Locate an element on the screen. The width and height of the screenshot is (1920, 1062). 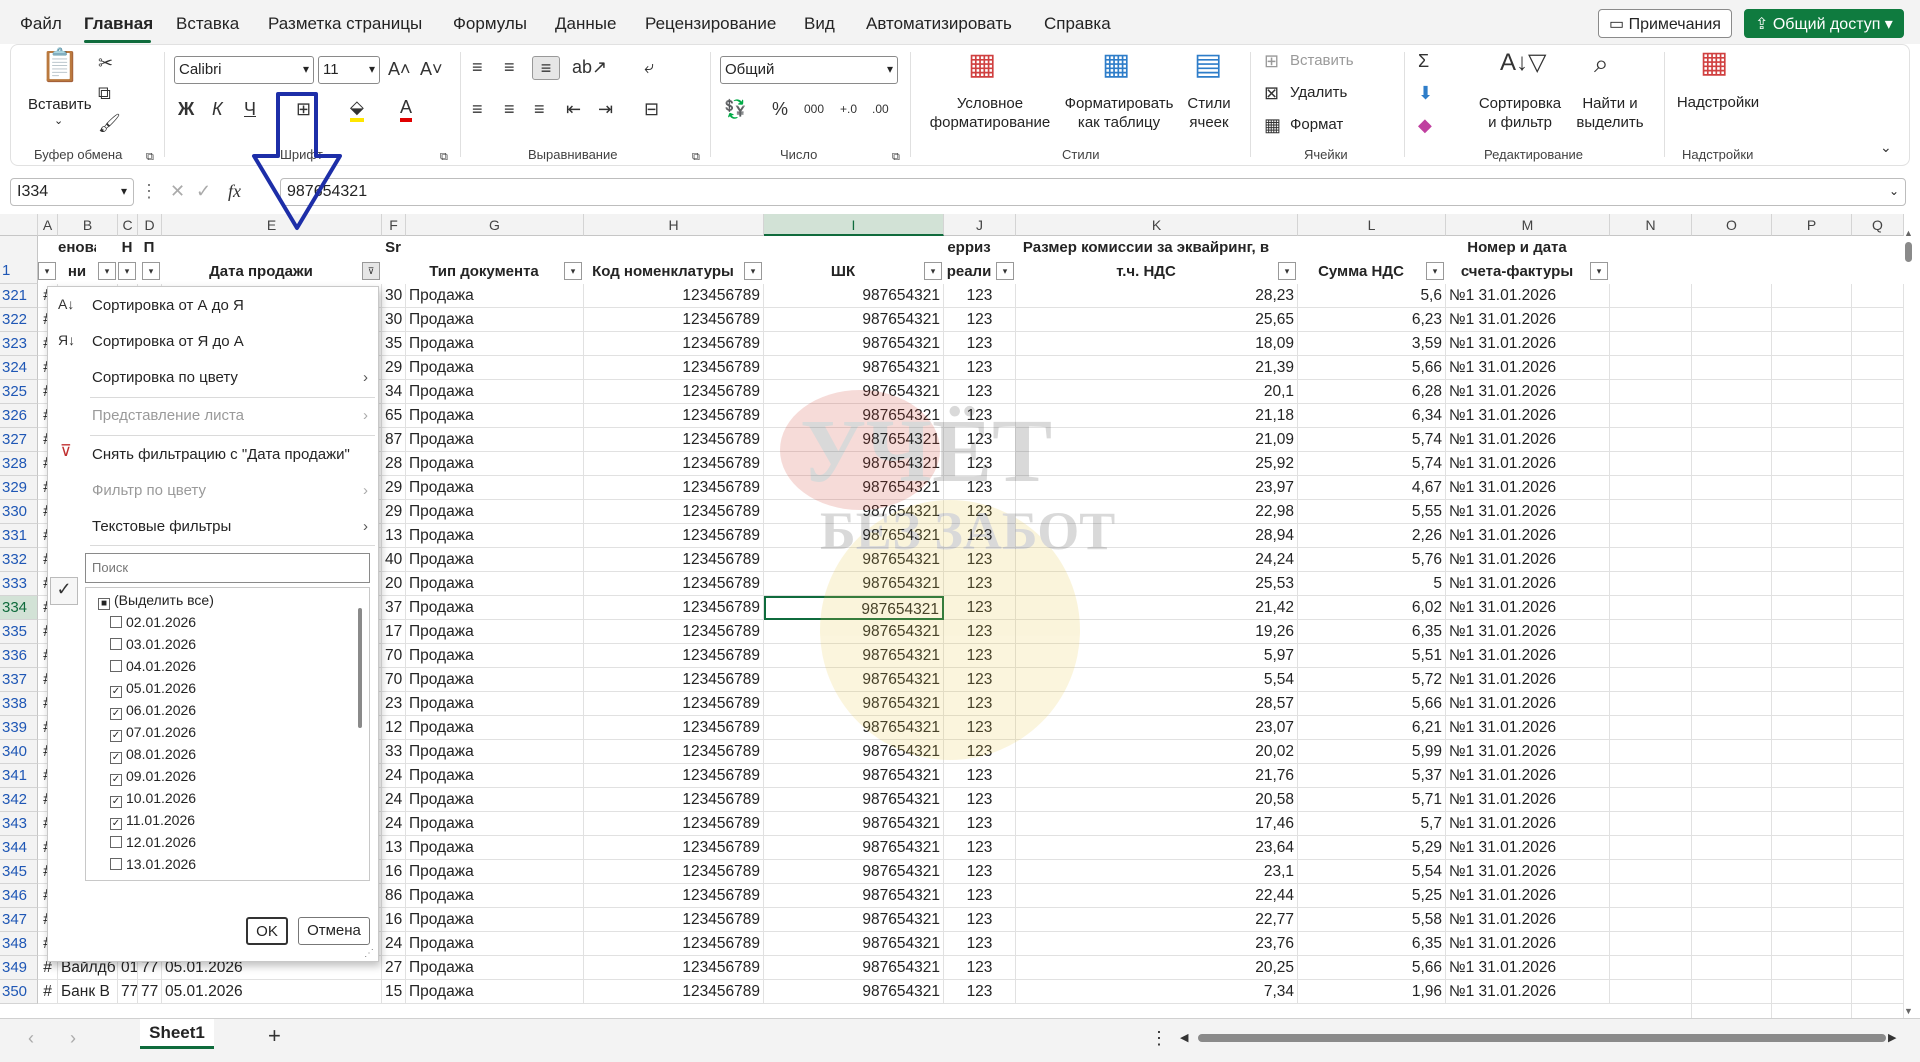
cell-f: 29 is located at coordinates (394, 488).